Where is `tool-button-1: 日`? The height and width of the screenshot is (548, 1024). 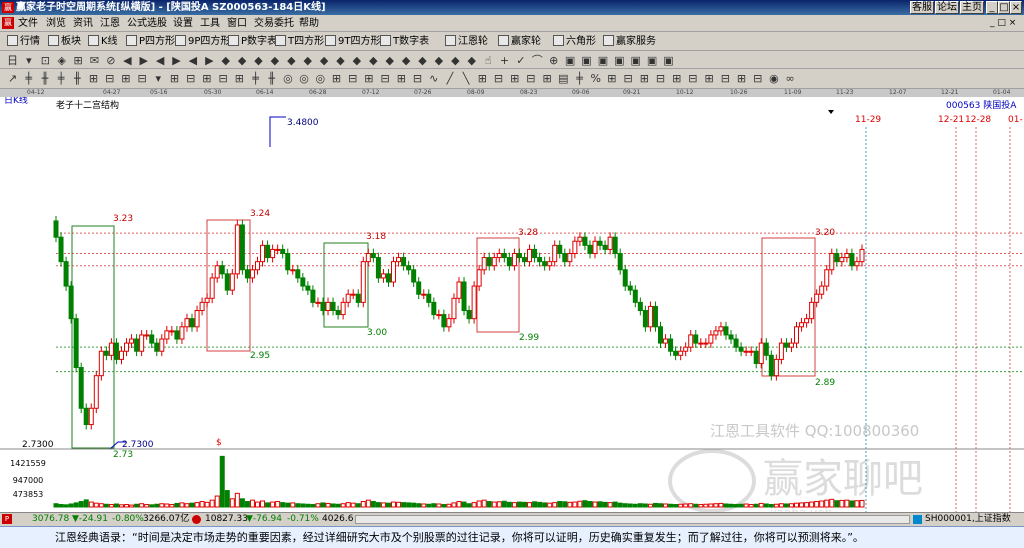
tool-button-1: 日 is located at coordinates (12, 60).